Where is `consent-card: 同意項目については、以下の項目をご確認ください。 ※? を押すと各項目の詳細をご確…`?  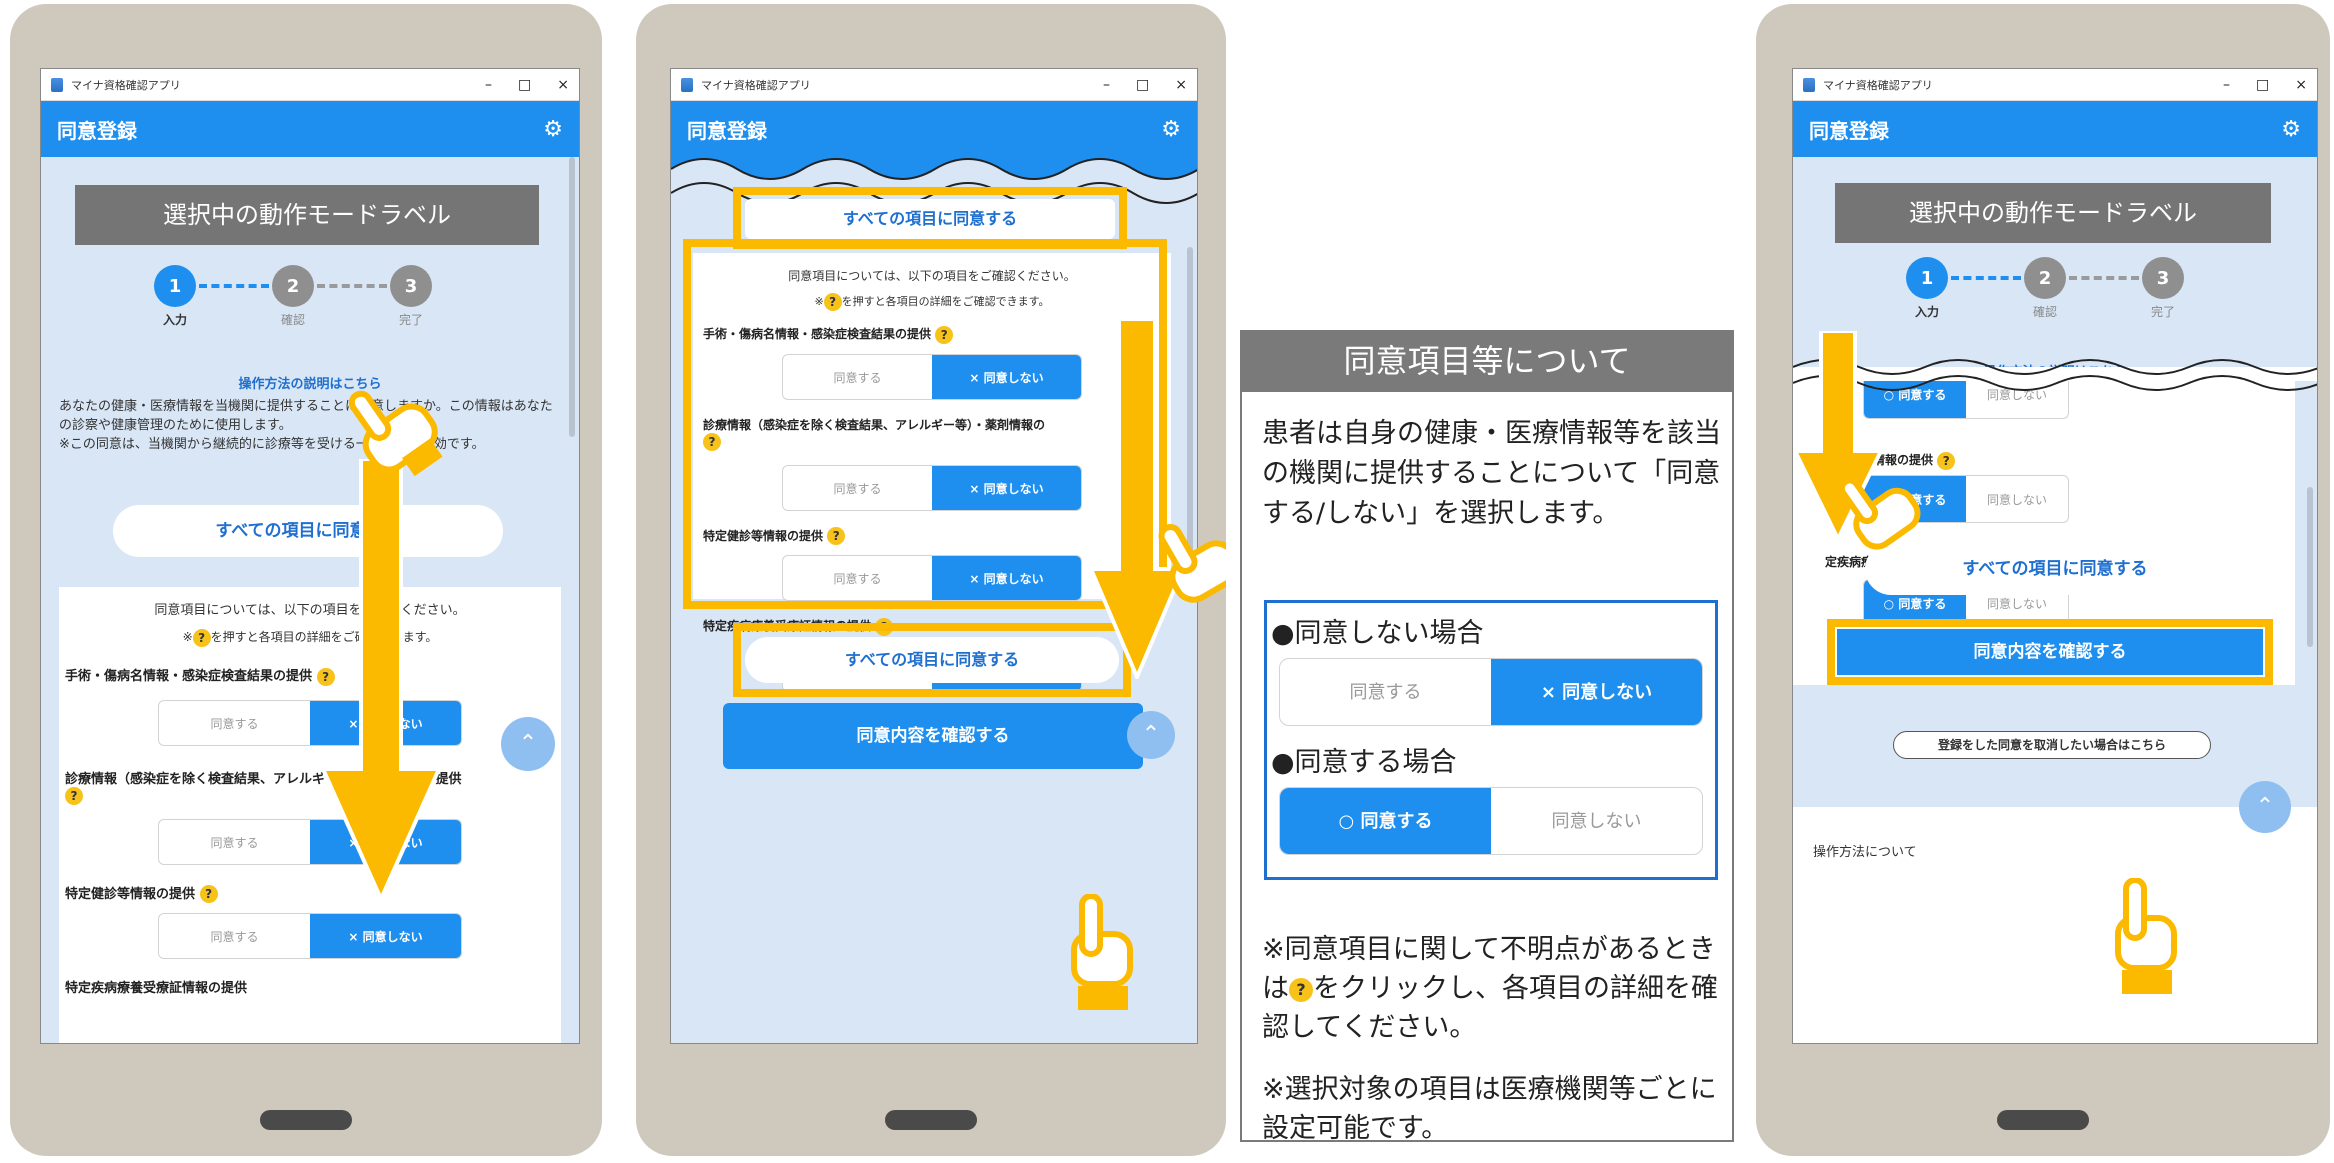 consent-card: 同意項目については、以下の項目をご確認ください。 ※? を押すと各項目の詳細をご確… is located at coordinates (310, 815).